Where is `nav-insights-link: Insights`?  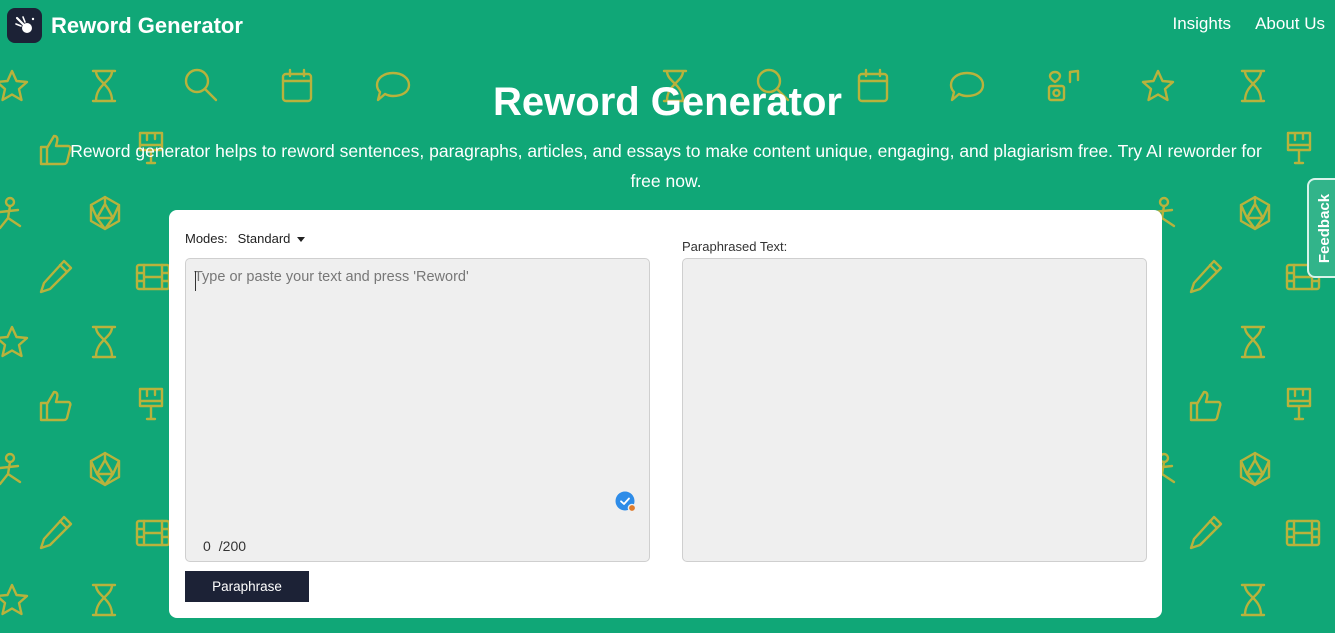 nav-insights-link: Insights is located at coordinates (1201, 24).